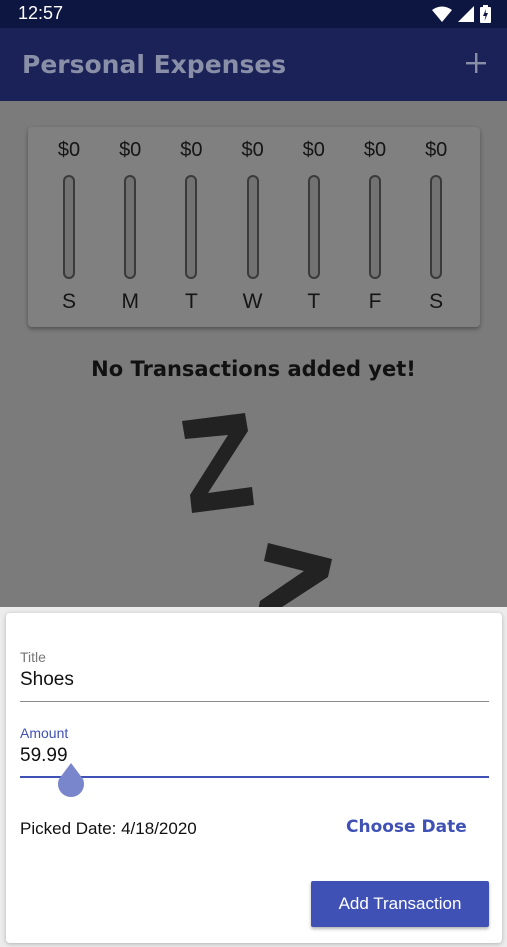 The width and height of the screenshot is (507, 947). What do you see at coordinates (71, 781) in the screenshot?
I see `text-cursor-handle` at bounding box center [71, 781].